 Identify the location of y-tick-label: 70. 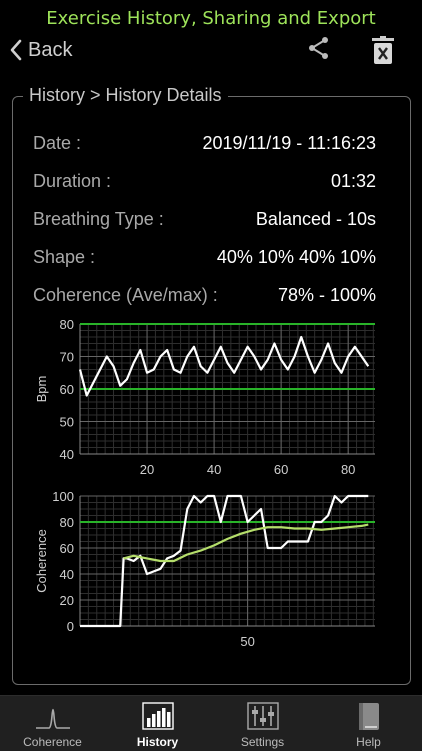
(67, 357).